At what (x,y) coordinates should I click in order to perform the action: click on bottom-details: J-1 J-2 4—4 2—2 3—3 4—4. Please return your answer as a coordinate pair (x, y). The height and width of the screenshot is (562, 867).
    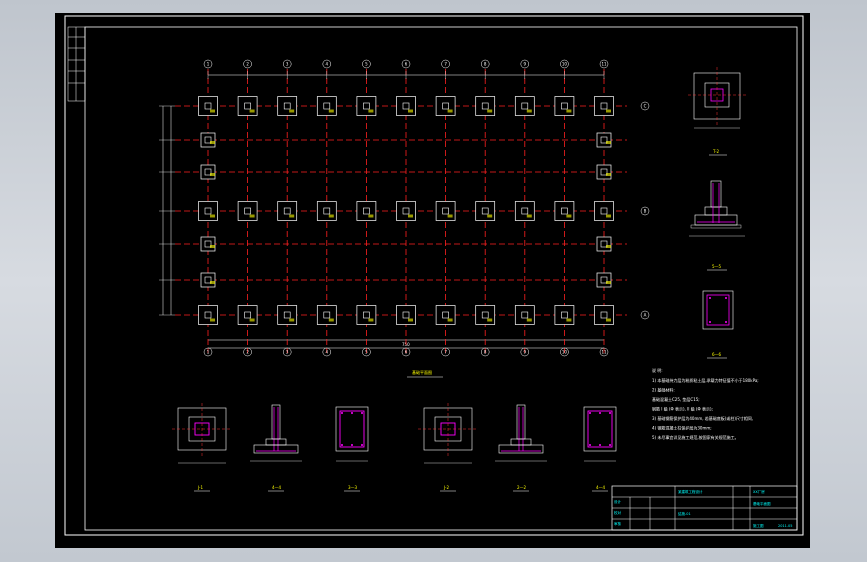
    Looking at the image, I should click on (394, 447).